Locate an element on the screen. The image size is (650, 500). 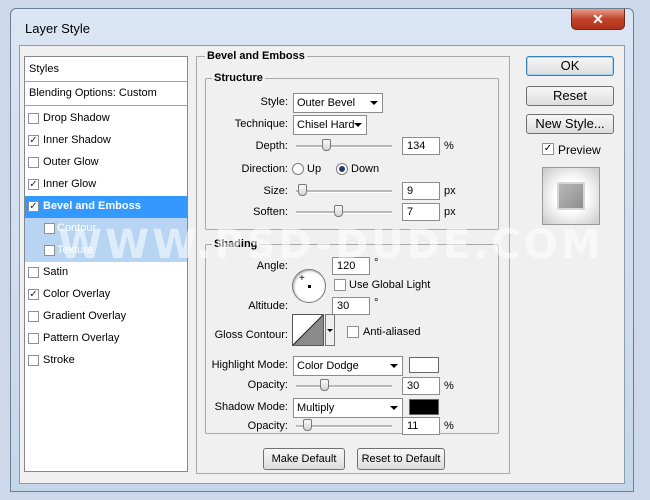
shadow-opacity-thumb is located at coordinates (307, 425).